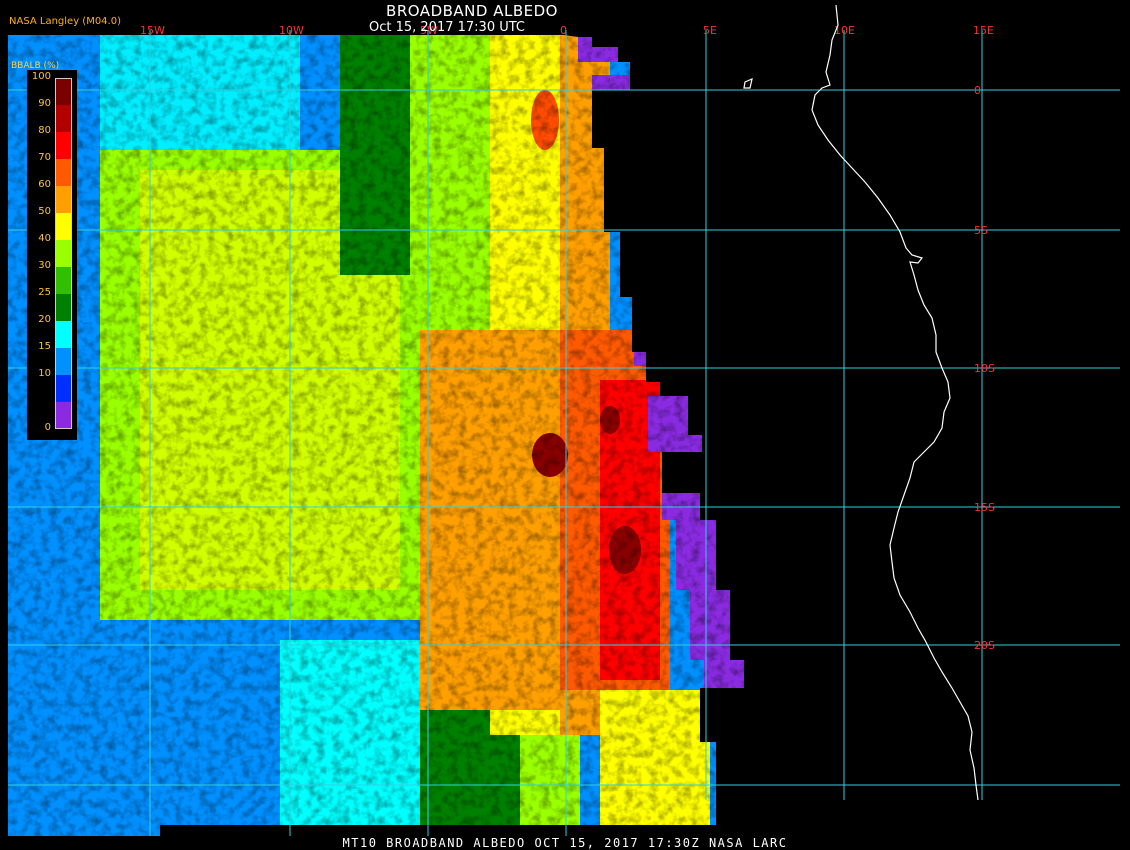  What do you see at coordinates (447, 27) in the screenshot?
I see `map-datetime: Oct 15, 2017 17:30 UTC` at bounding box center [447, 27].